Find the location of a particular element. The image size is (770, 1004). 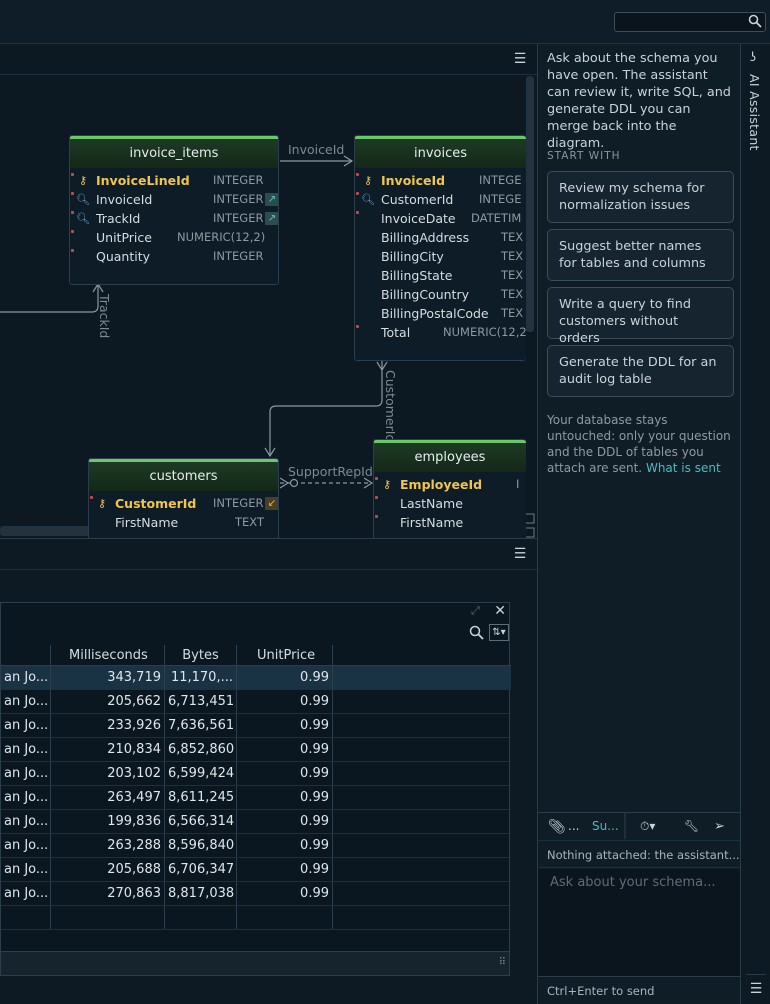

column-row: BillingState TEX is located at coordinates (440, 275).